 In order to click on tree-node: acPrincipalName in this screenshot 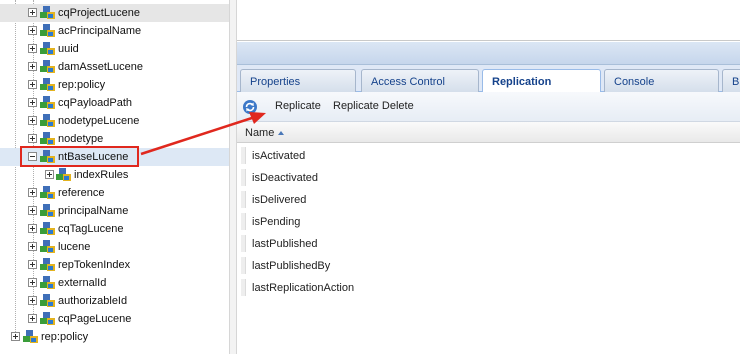, I will do `click(114, 31)`.